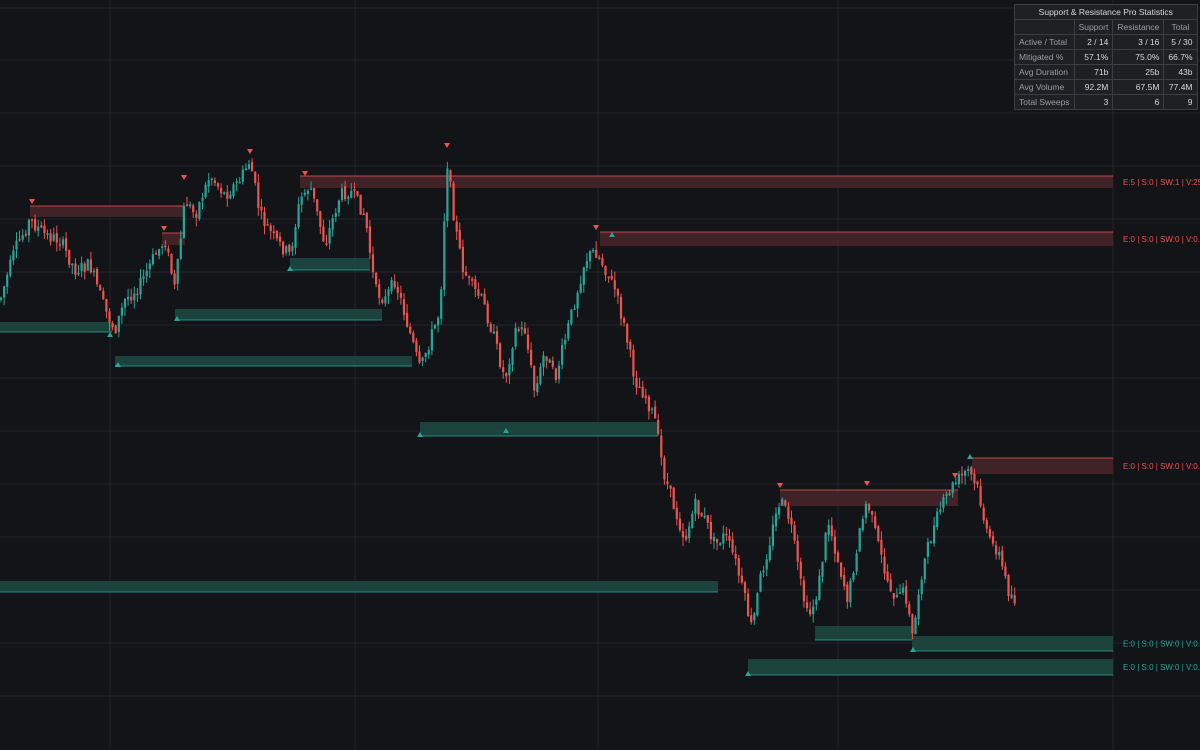  What do you see at coordinates (1093, 87) in the screenshot?
I see `stats-support-value: 92.2M` at bounding box center [1093, 87].